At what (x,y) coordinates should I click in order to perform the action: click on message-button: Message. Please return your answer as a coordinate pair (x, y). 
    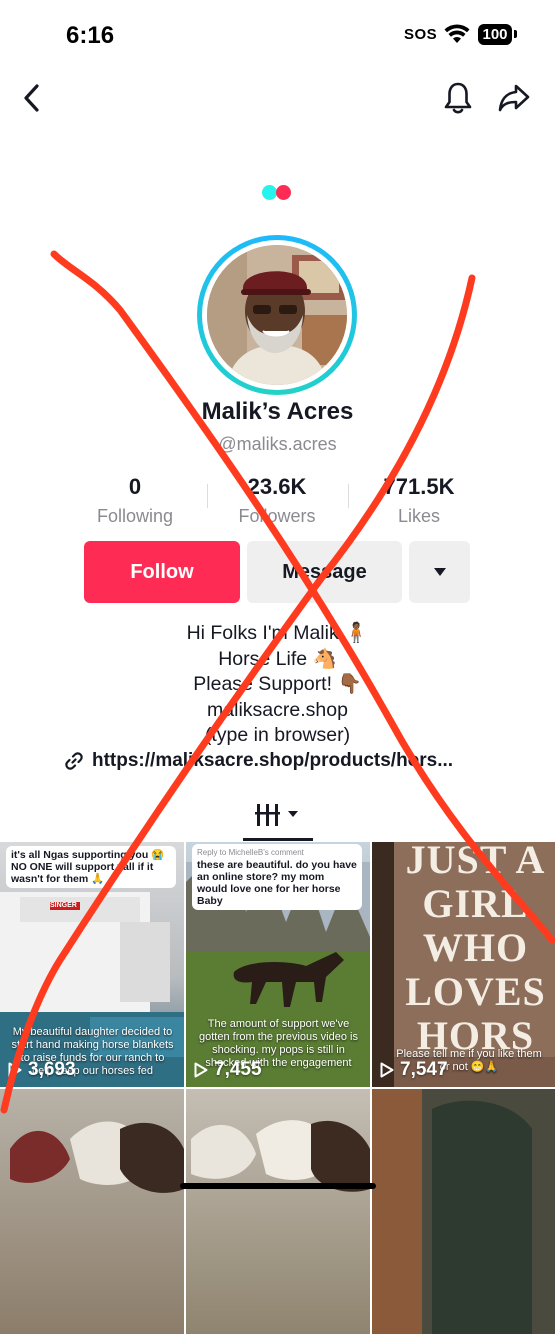
    Looking at the image, I should click on (324, 572).